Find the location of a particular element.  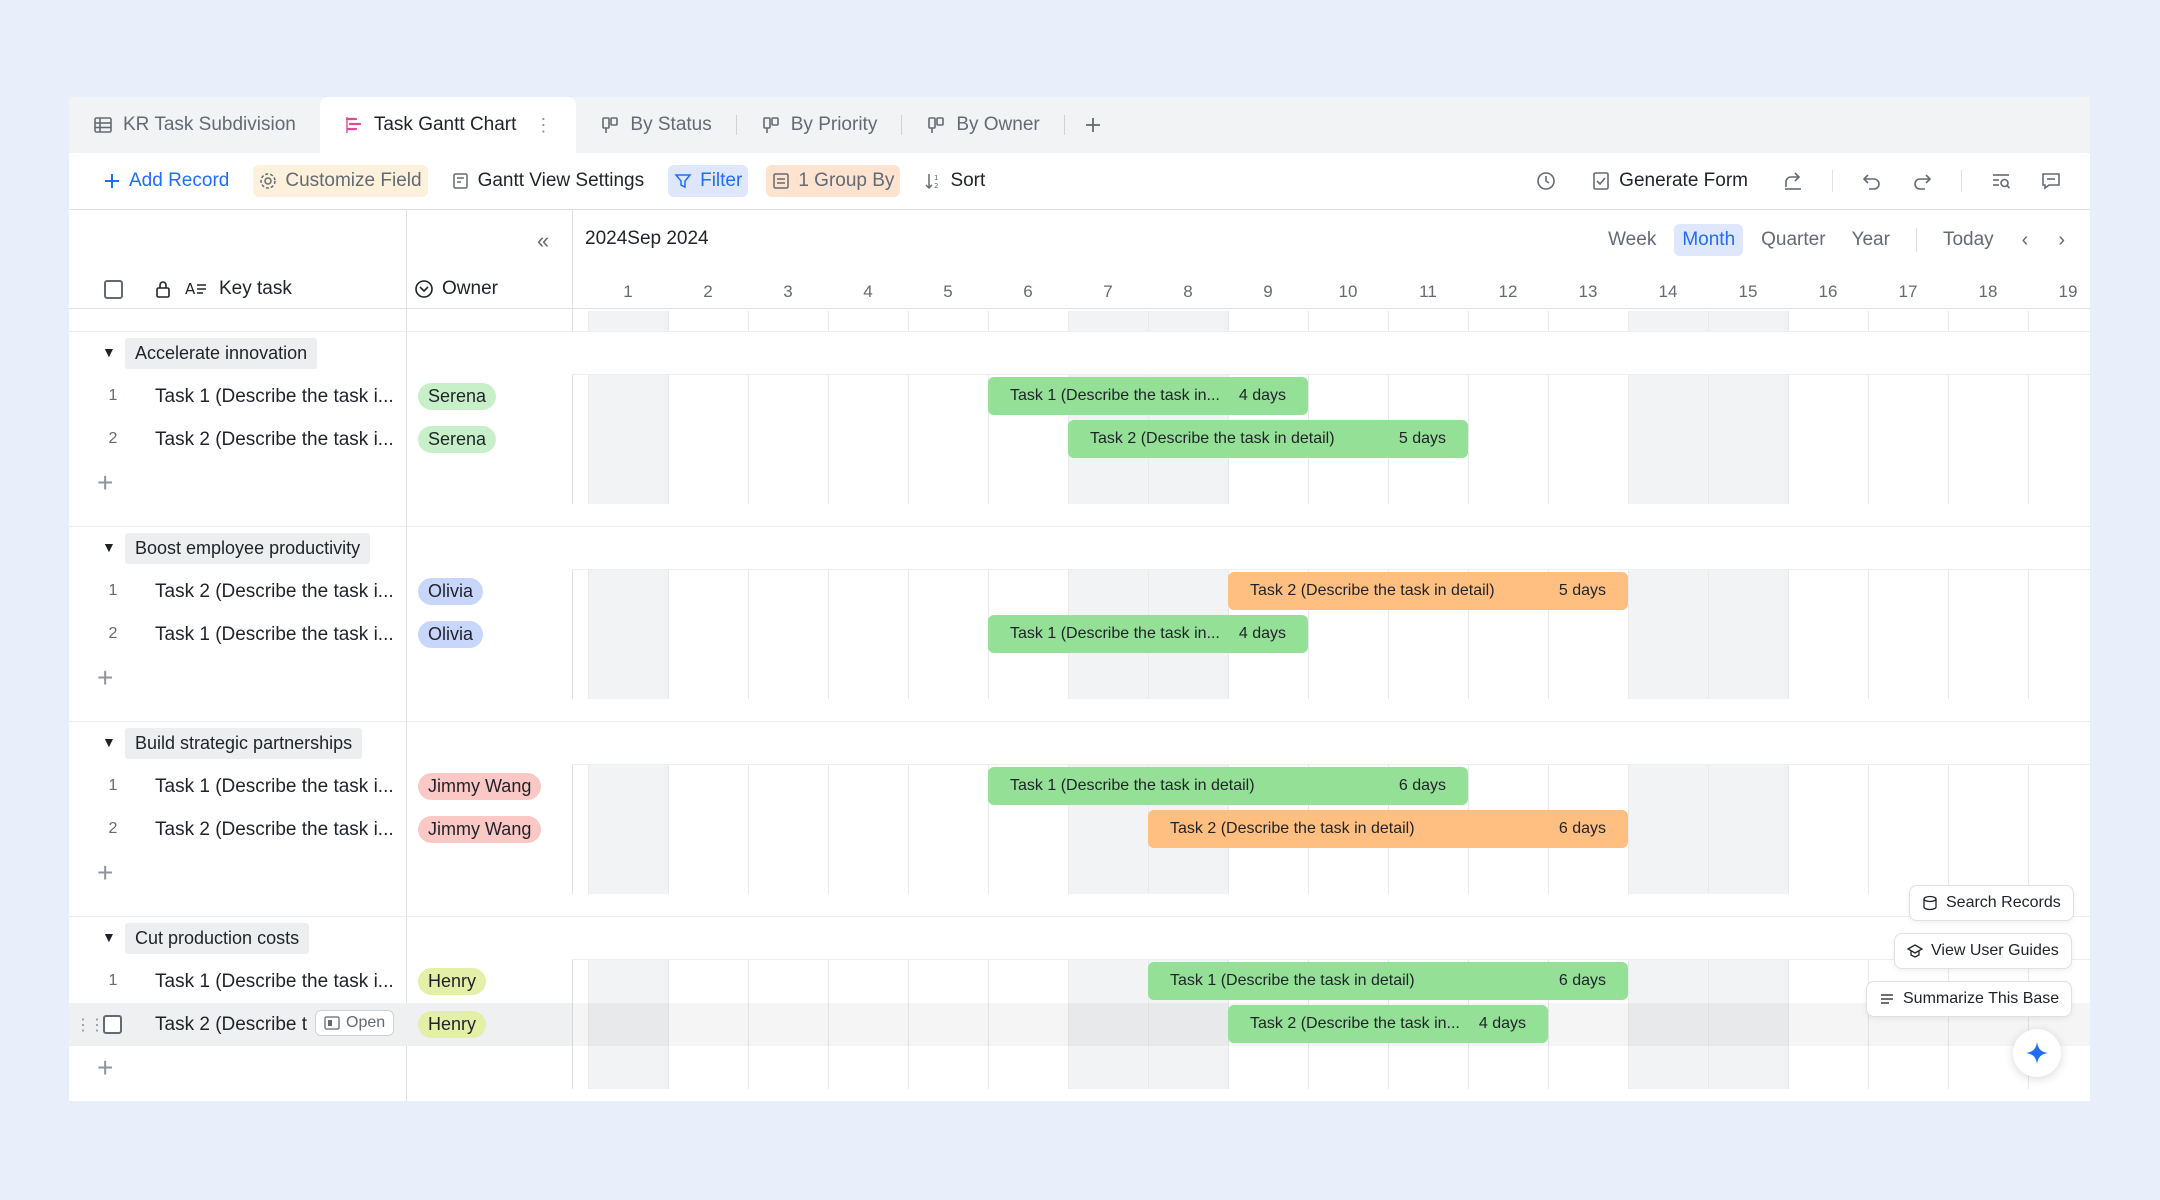

group-header-band is located at coordinates (1331, 353).